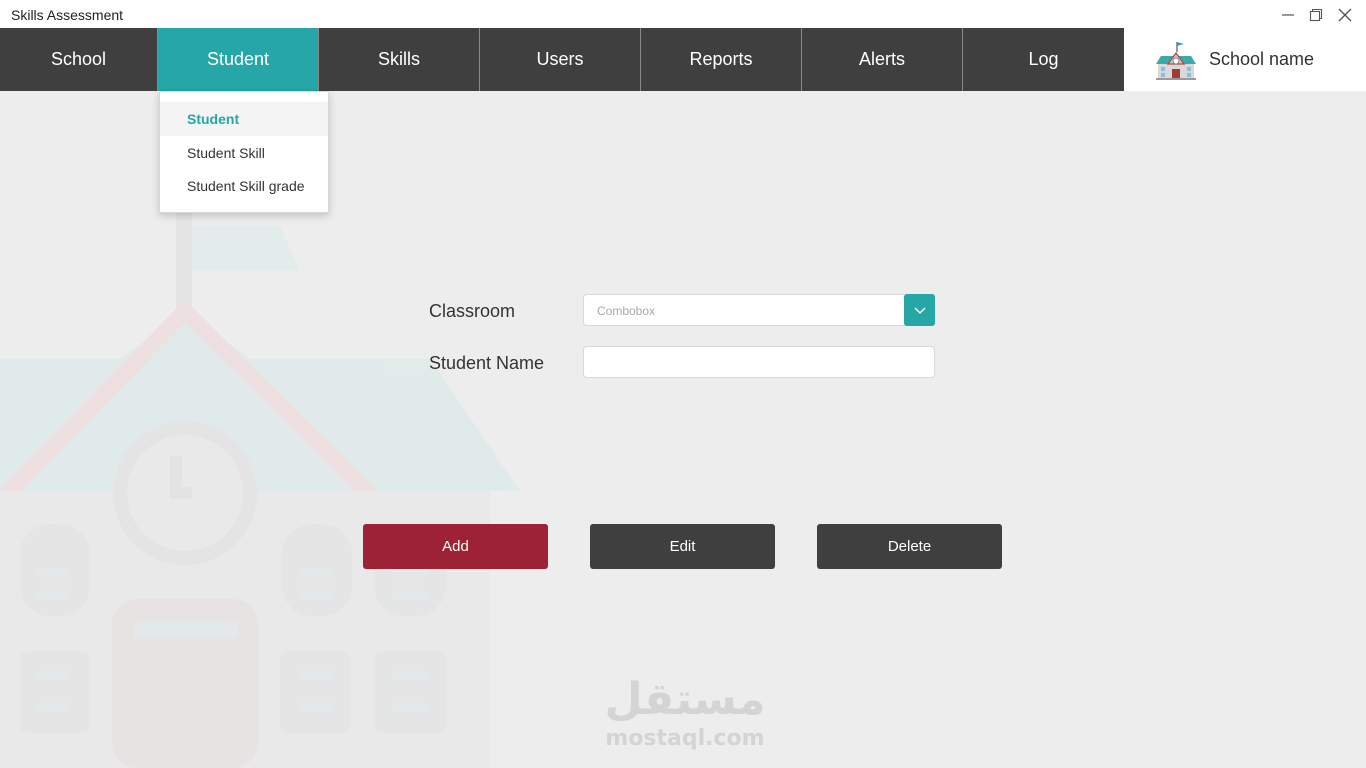 This screenshot has height=768, width=1366. What do you see at coordinates (626, 311) in the screenshot?
I see `classroom-combobox-placeholder: Combobox` at bounding box center [626, 311].